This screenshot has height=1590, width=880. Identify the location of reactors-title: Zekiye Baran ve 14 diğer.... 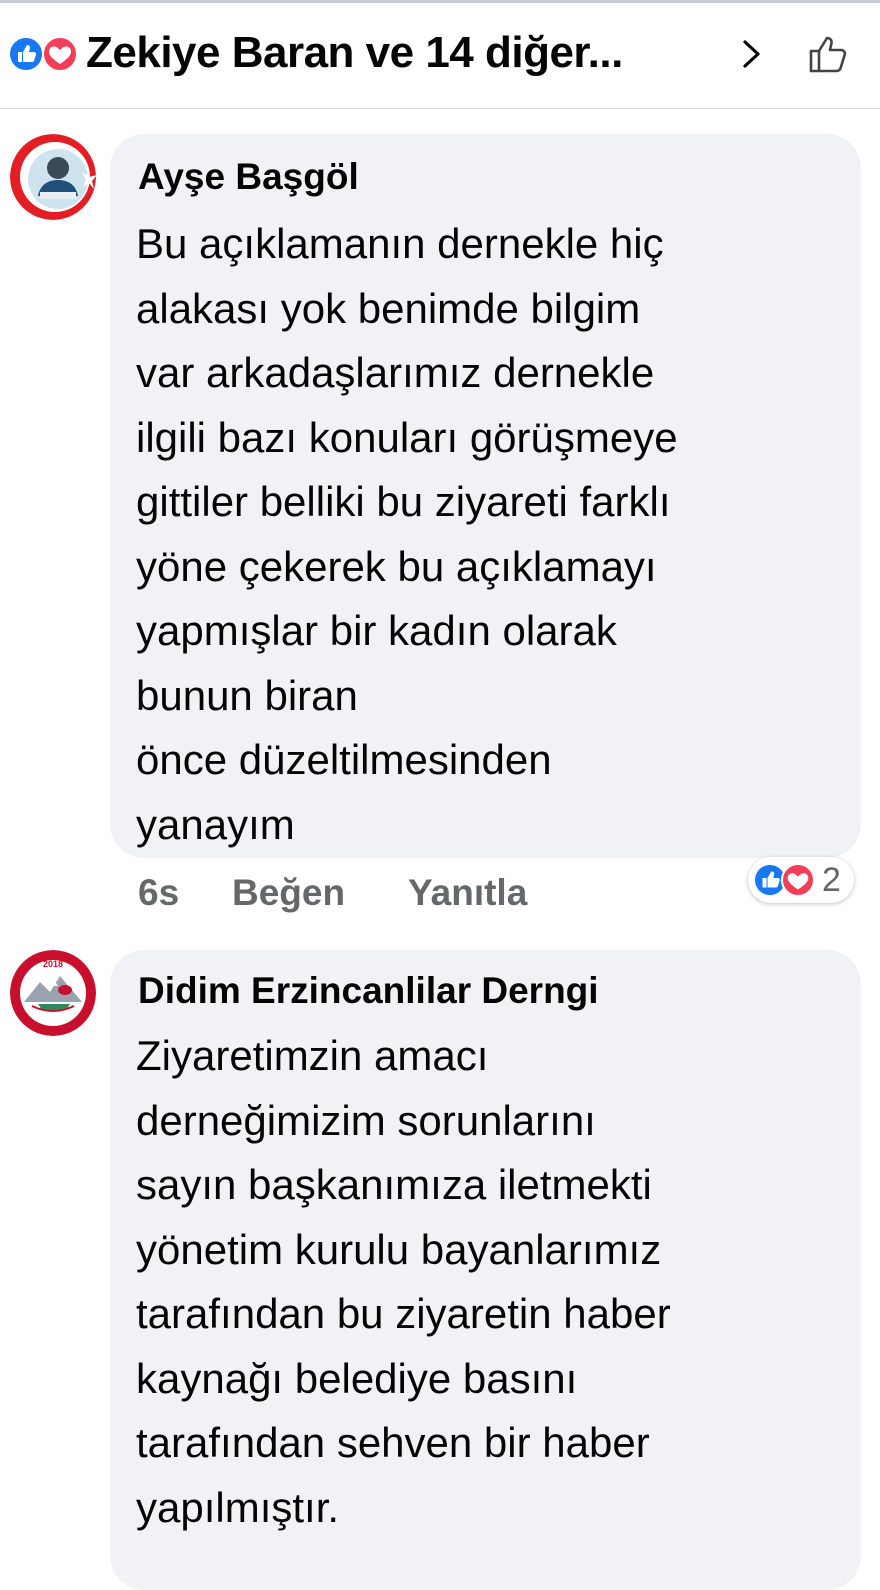
(354, 53).